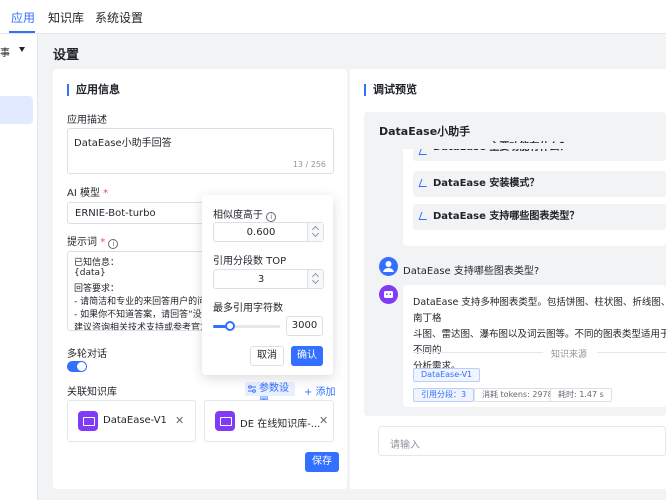 This screenshot has width=666, height=500. Describe the element at coordinates (93, 90) in the screenshot. I see `app-info-title: 应用信息` at that location.